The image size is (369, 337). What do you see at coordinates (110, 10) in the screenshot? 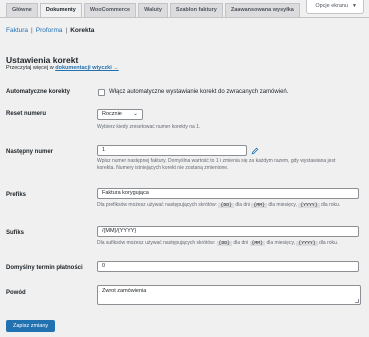
I see `tab-woocommerce: WooCommerce` at bounding box center [110, 10].